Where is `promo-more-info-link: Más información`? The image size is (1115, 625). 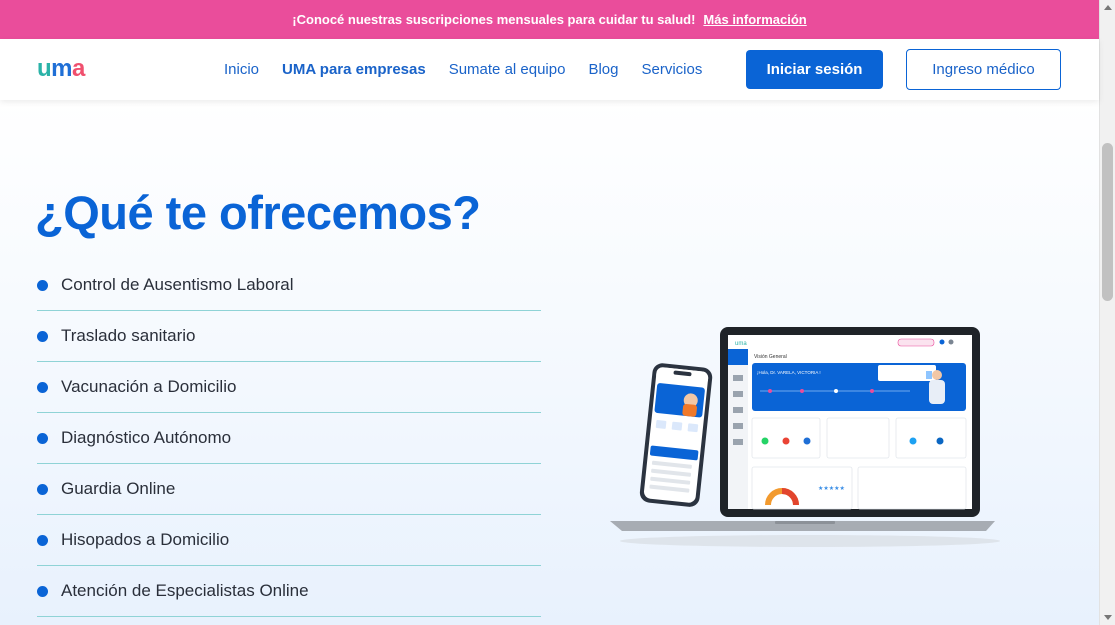 promo-more-info-link: Más información is located at coordinates (754, 19).